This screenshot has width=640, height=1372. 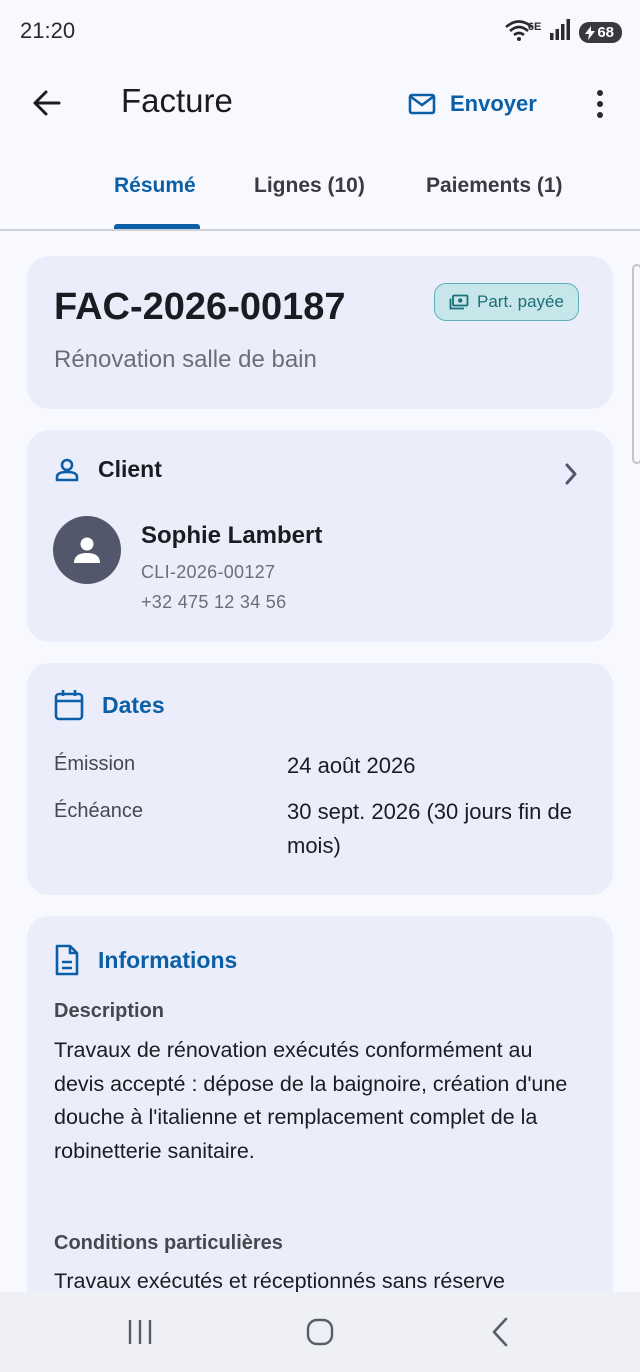 I want to click on payments-icon, so click(x=459, y=302).